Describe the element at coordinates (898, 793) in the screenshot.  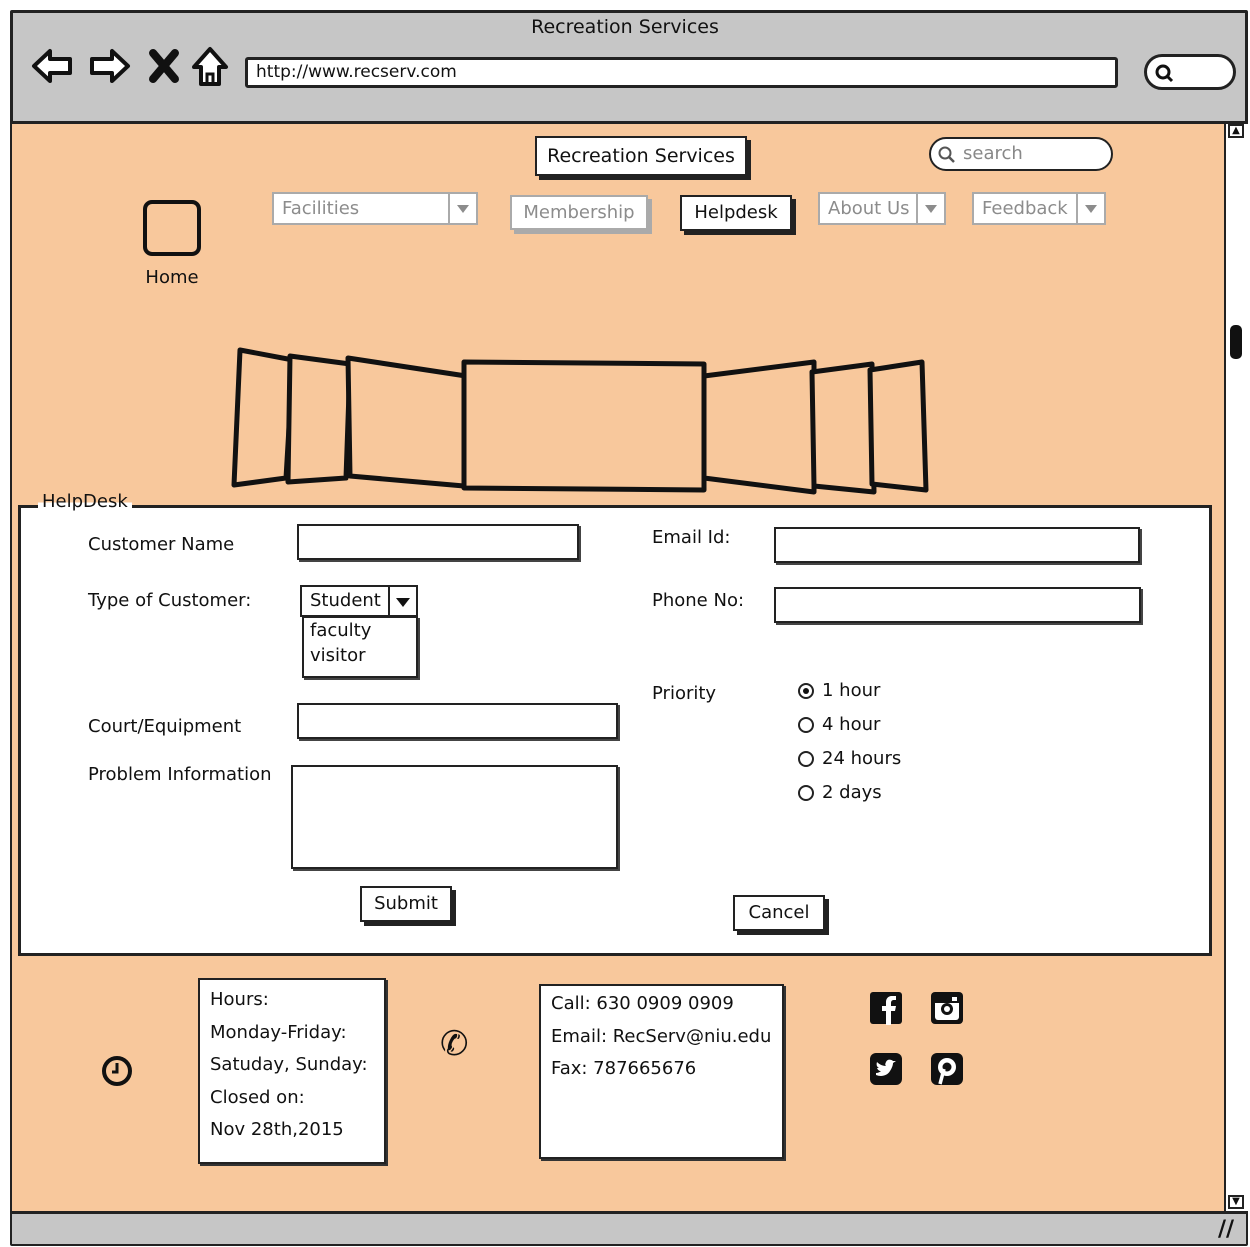
I see `priority-option-2-days: 2 days` at that location.